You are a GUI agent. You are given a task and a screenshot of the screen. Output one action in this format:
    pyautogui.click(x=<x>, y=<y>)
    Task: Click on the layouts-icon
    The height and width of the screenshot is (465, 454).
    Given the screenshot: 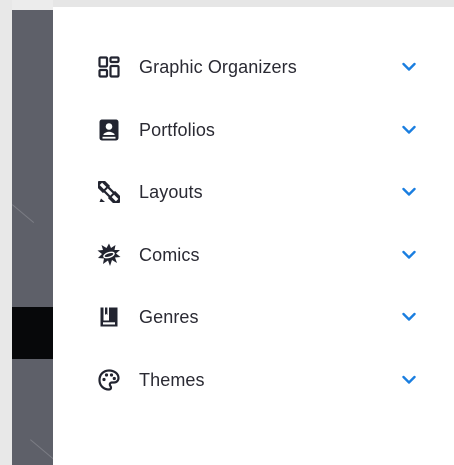 What is the action you would take?
    pyautogui.click(x=109, y=192)
    